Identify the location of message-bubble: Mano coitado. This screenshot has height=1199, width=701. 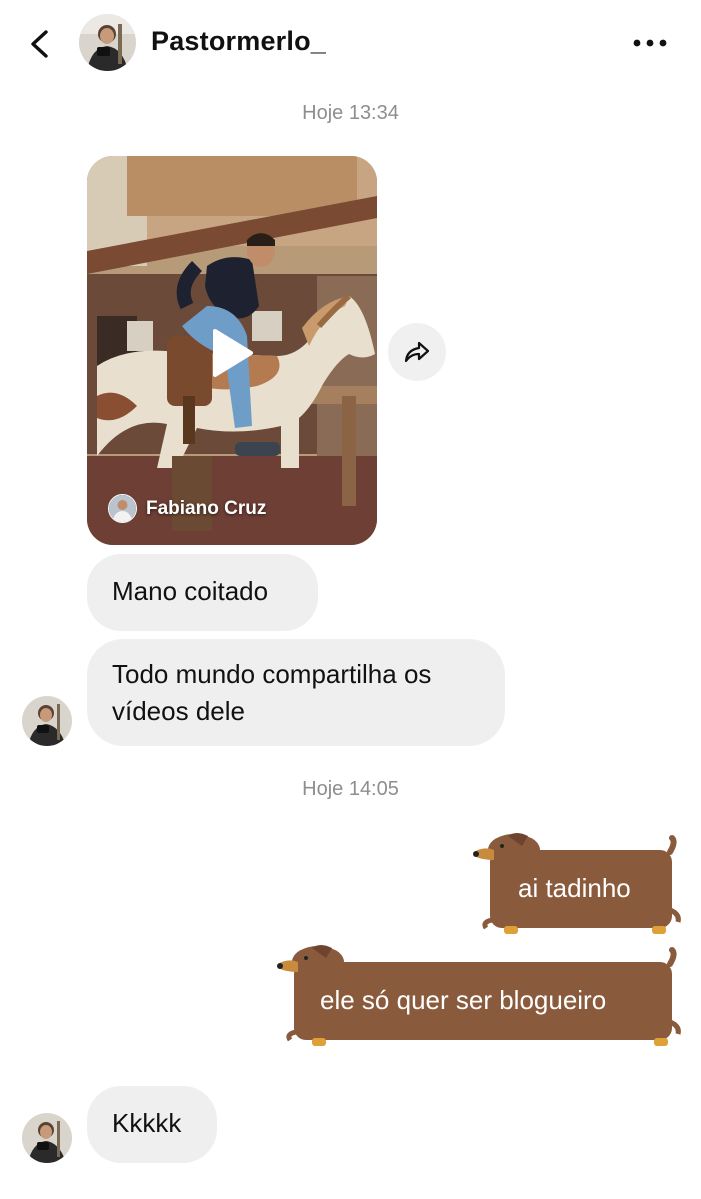
(202, 592).